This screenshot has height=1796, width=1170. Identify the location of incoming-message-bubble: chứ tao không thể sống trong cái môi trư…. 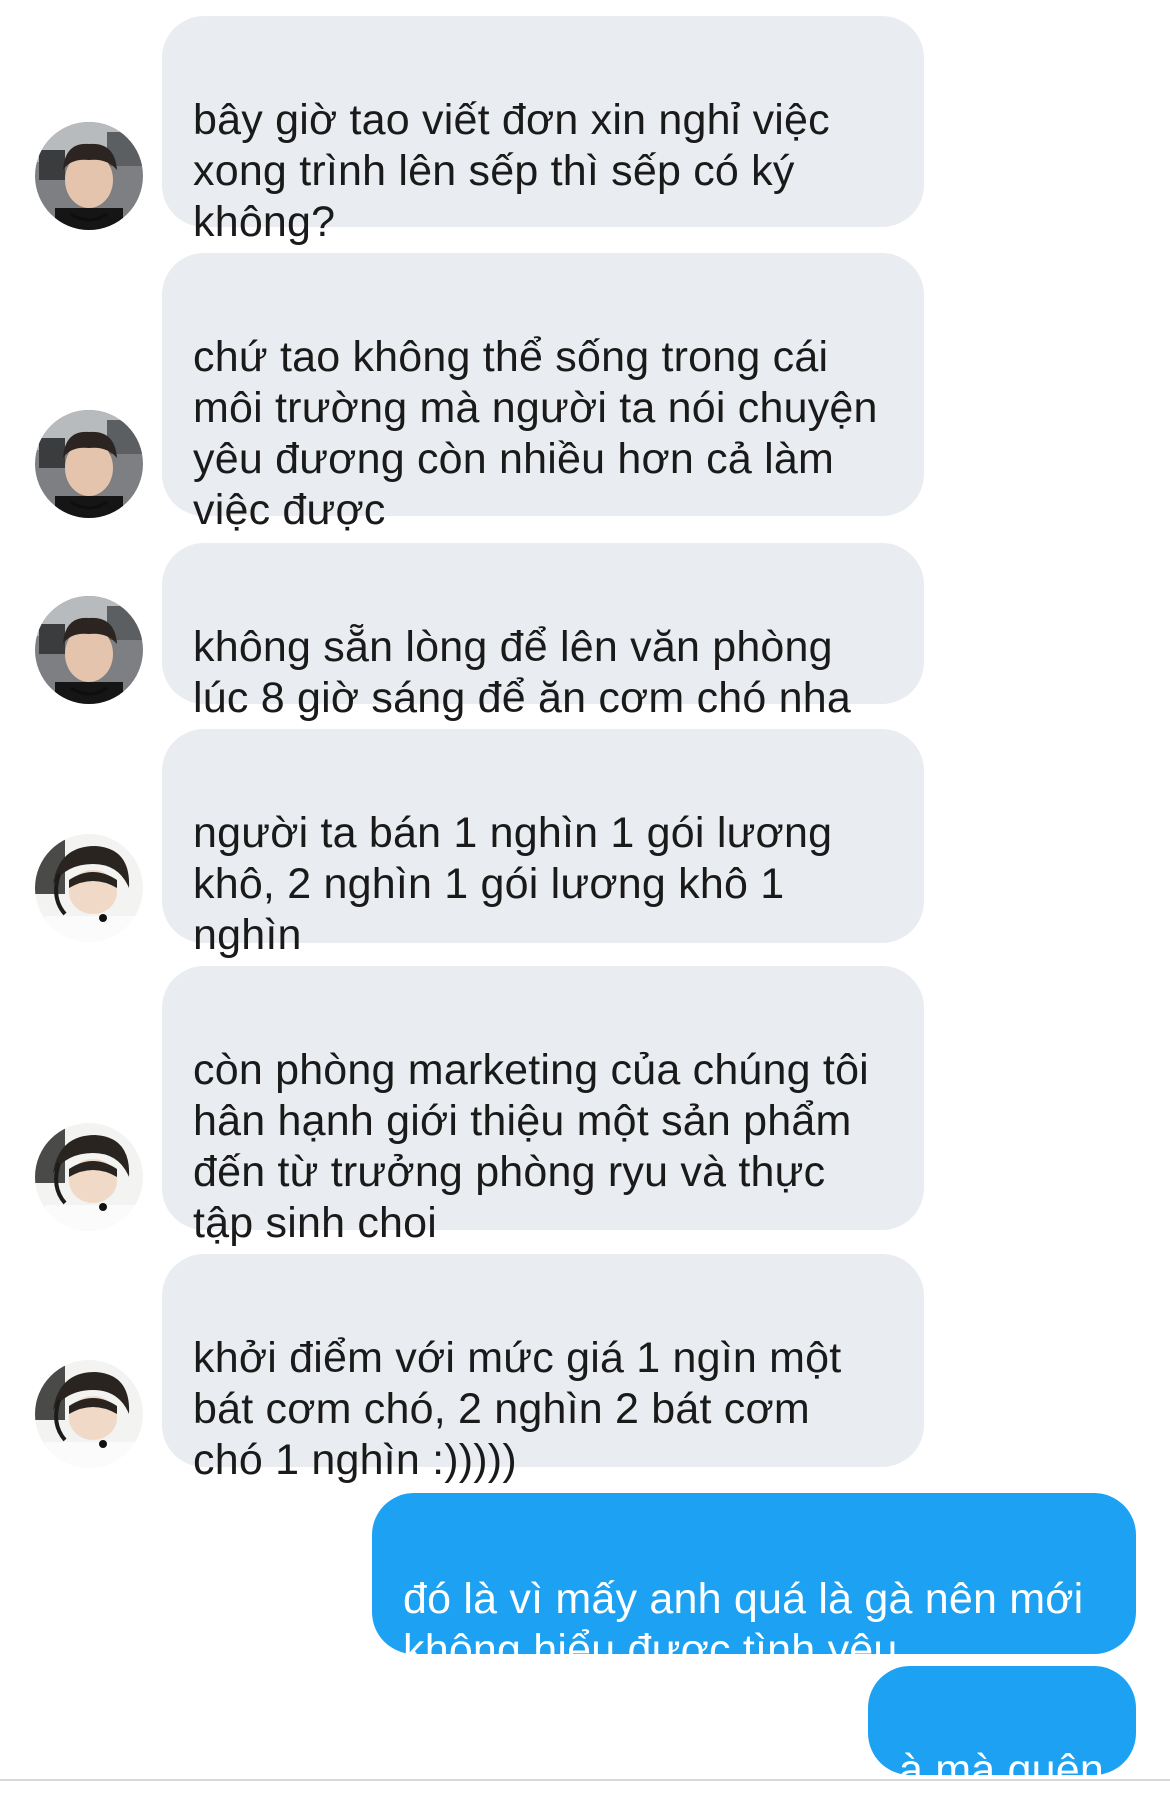
(543, 393).